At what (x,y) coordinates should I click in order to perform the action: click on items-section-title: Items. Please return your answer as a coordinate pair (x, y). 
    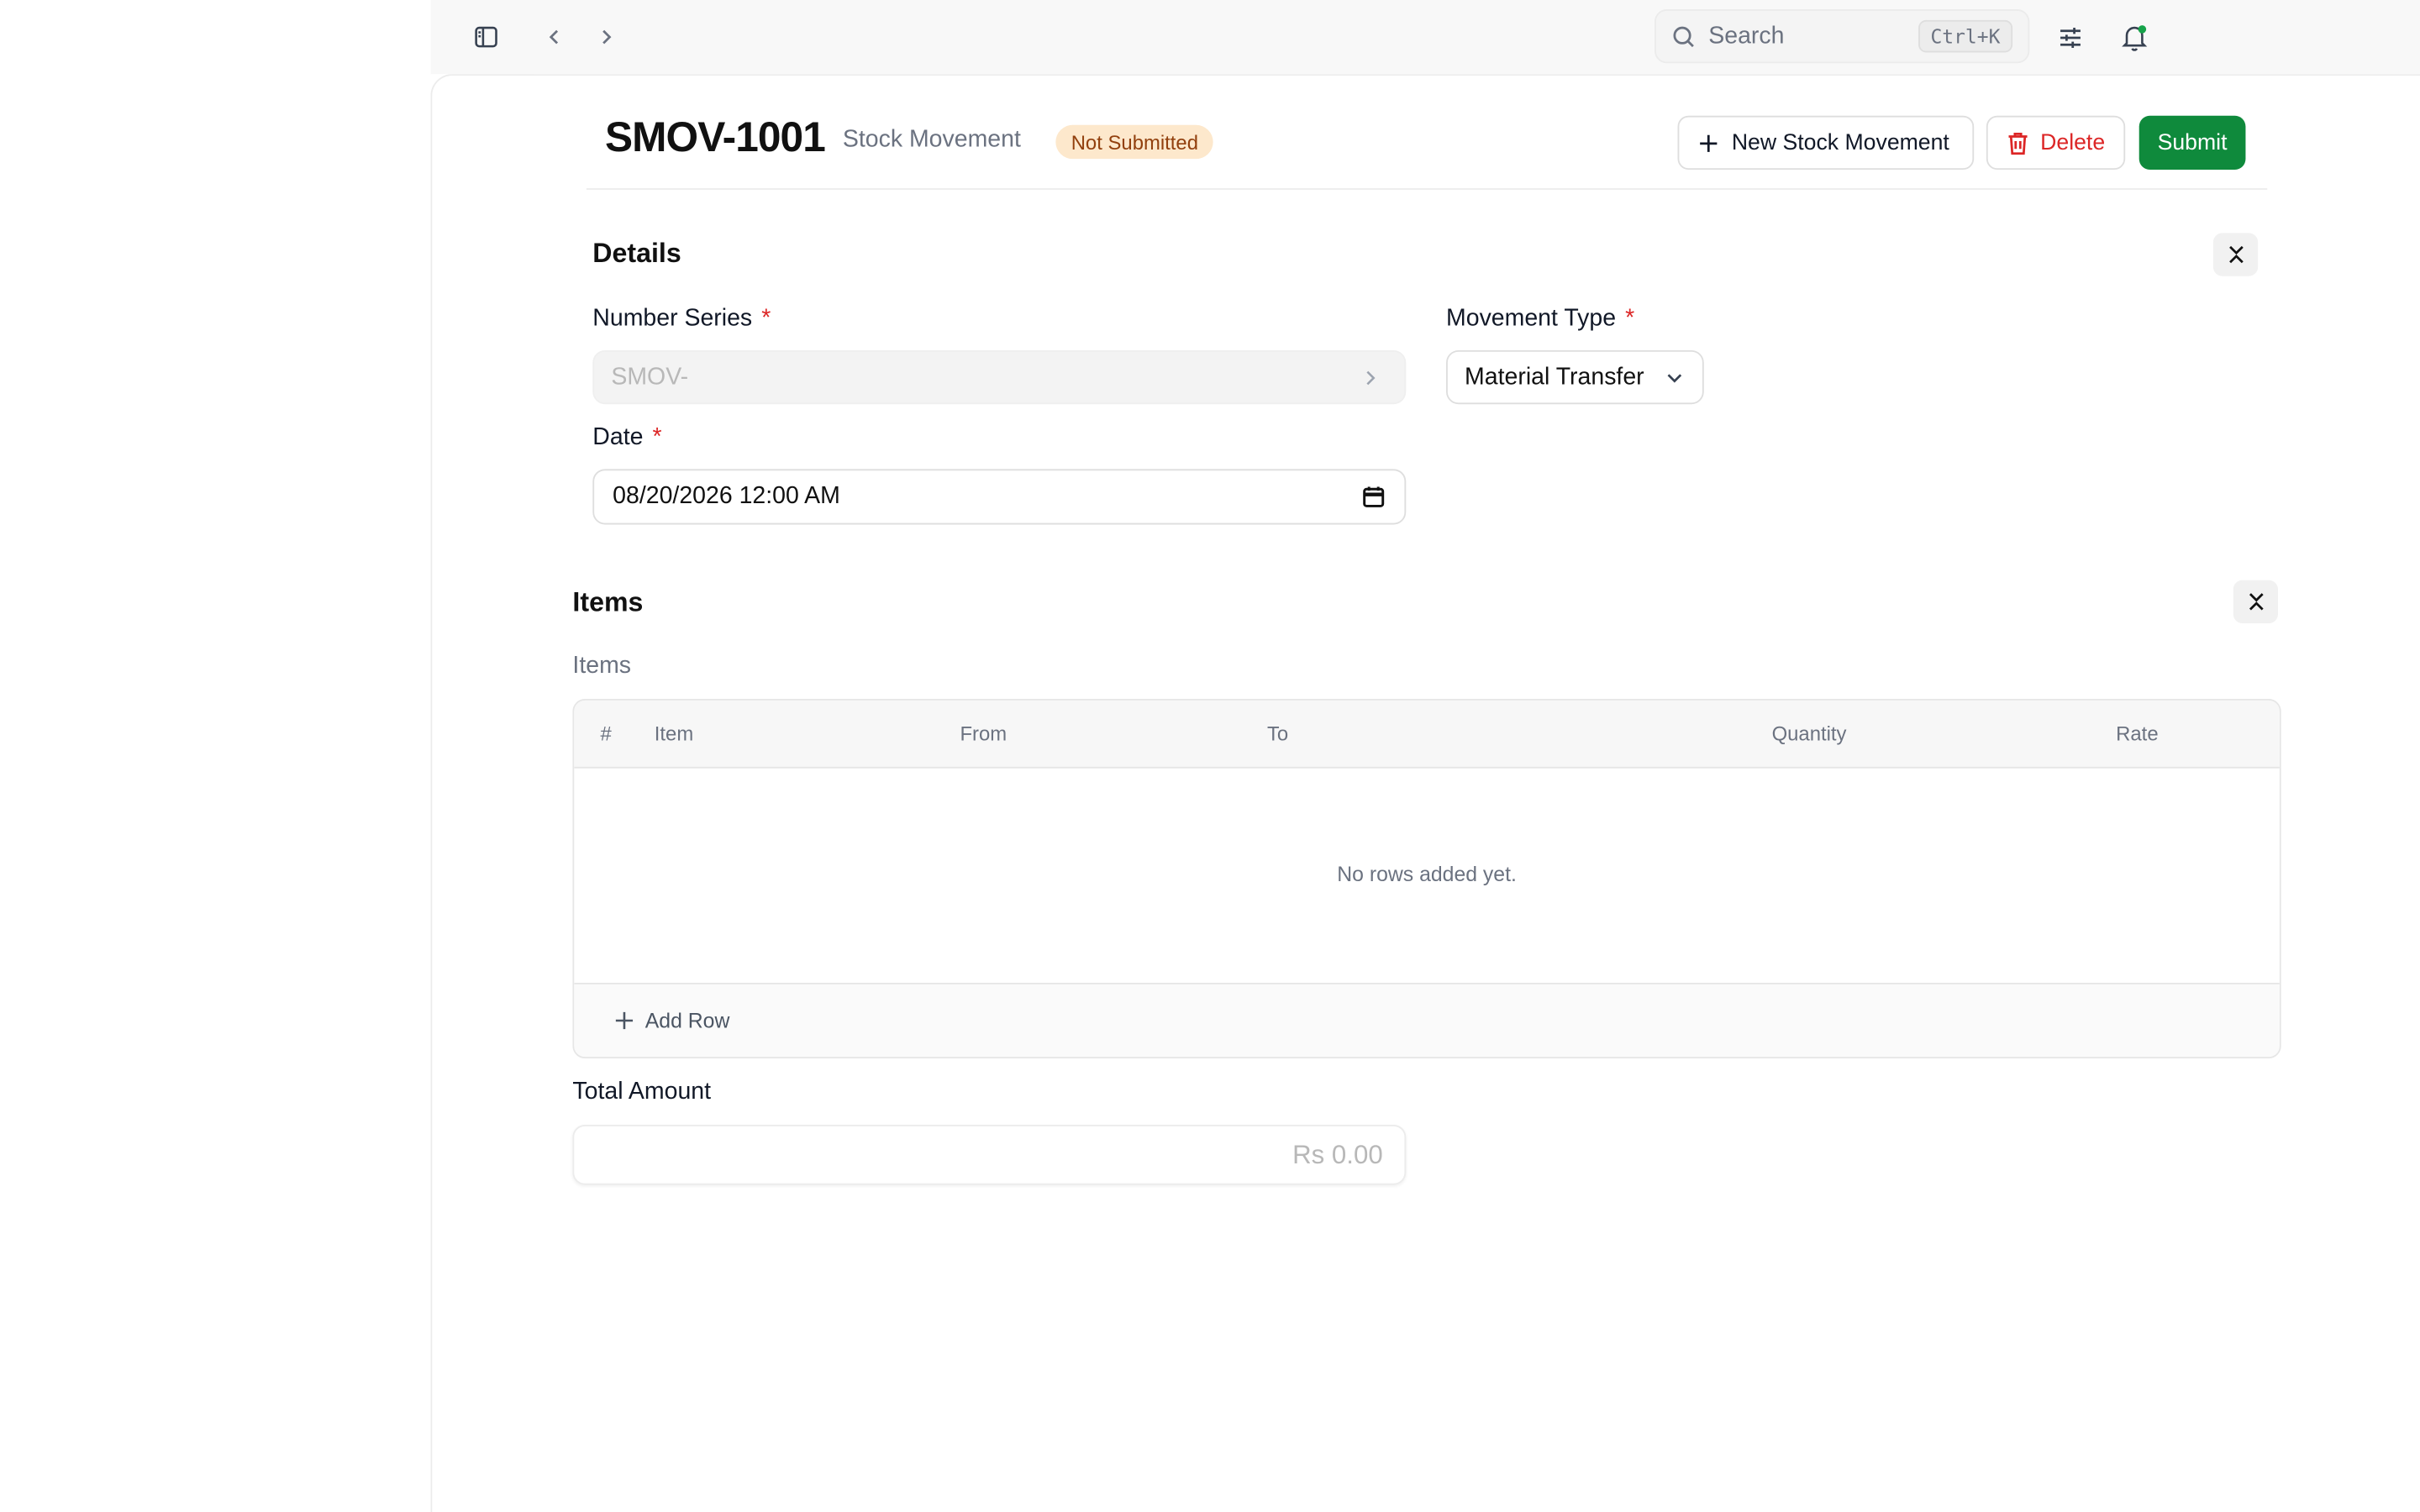
    Looking at the image, I should click on (608, 601).